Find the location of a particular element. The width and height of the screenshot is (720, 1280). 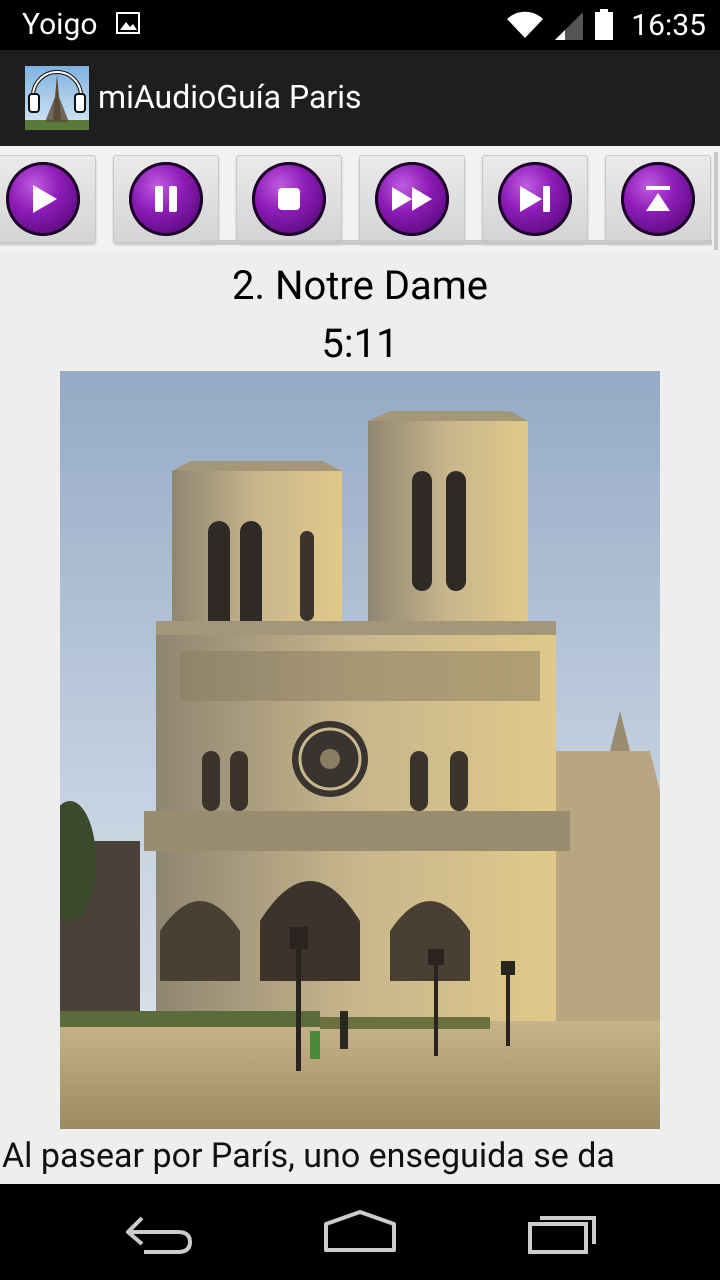

eject-button is located at coordinates (658, 199).